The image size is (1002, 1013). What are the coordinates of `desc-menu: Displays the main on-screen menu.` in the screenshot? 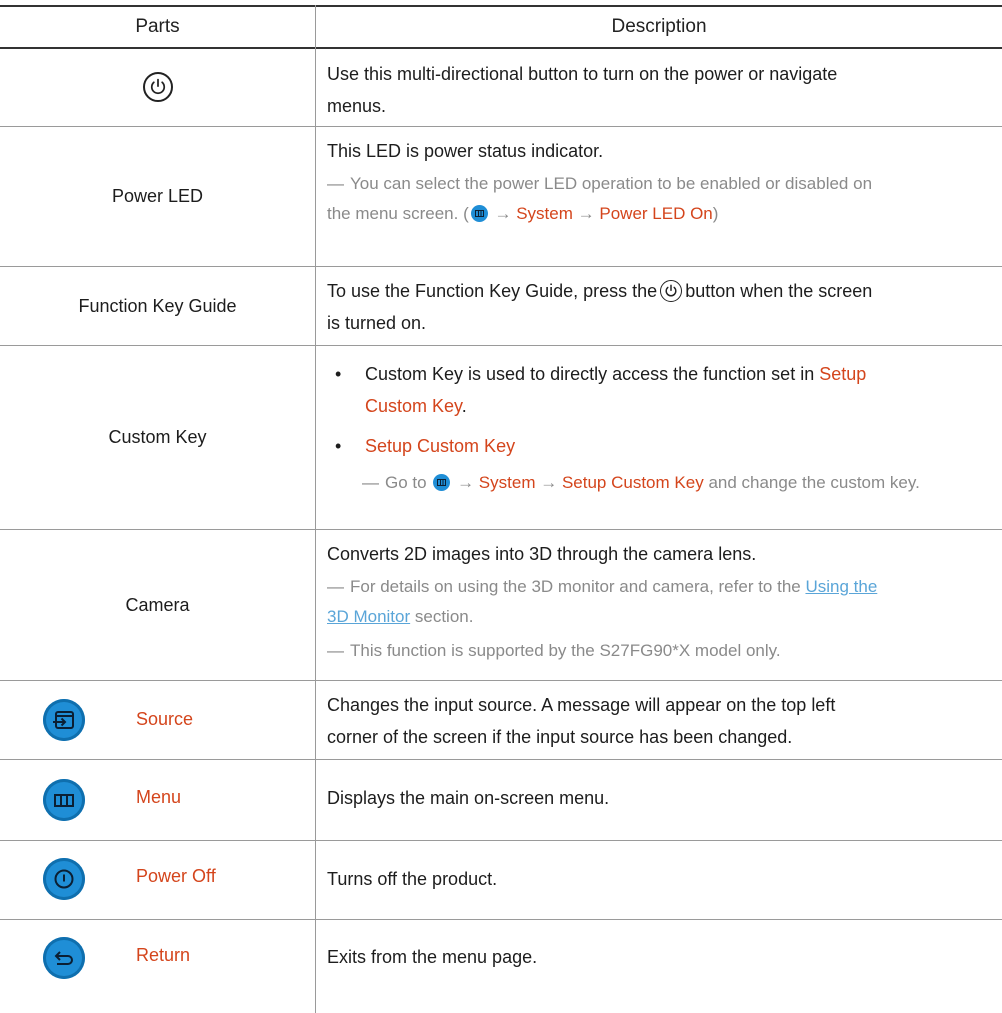 It's located at (468, 798).